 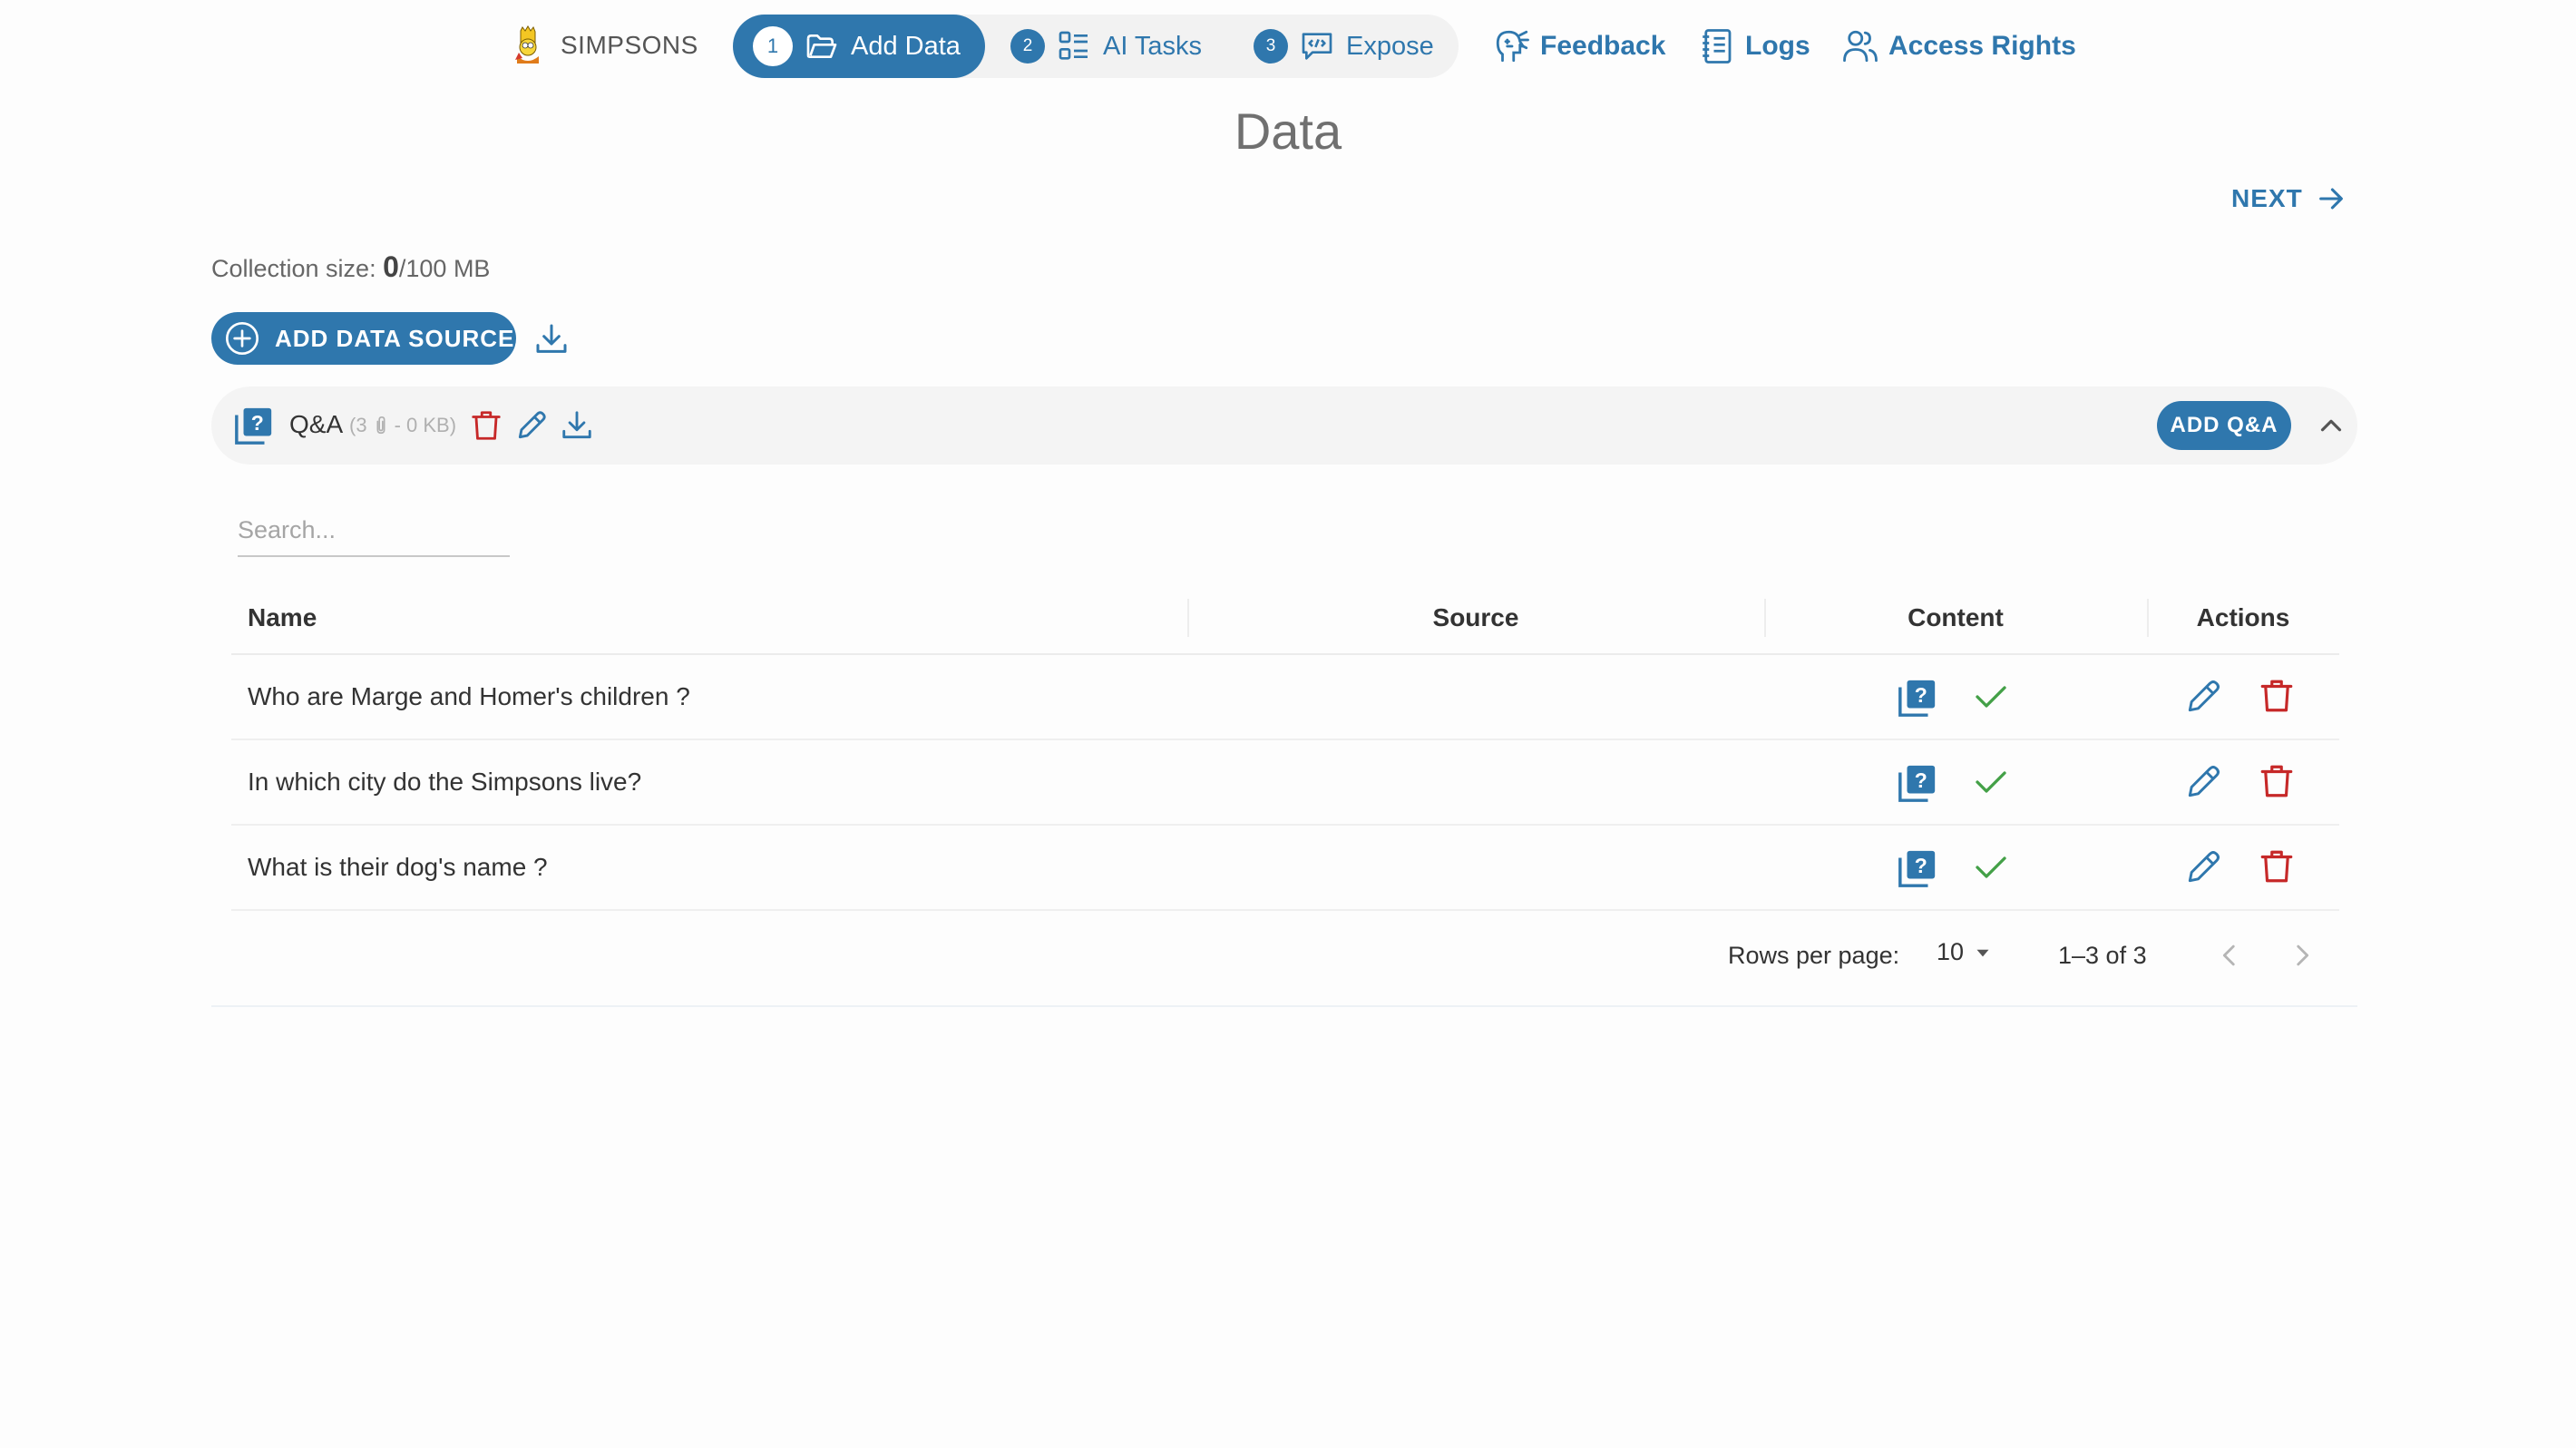 What do you see at coordinates (1955, 618) in the screenshot?
I see `column-header-content: Content` at bounding box center [1955, 618].